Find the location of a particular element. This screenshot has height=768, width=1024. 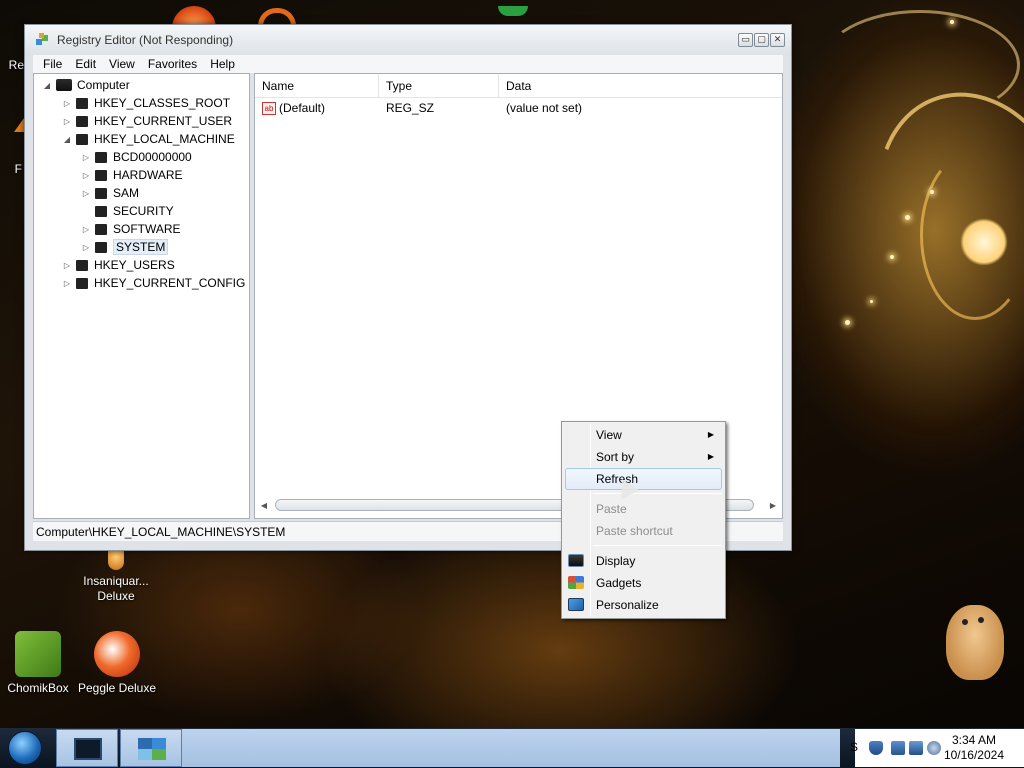

tree-node-hkey-current-user: ▷ HKEY_CURRENT_USER is located at coordinates (147, 121).